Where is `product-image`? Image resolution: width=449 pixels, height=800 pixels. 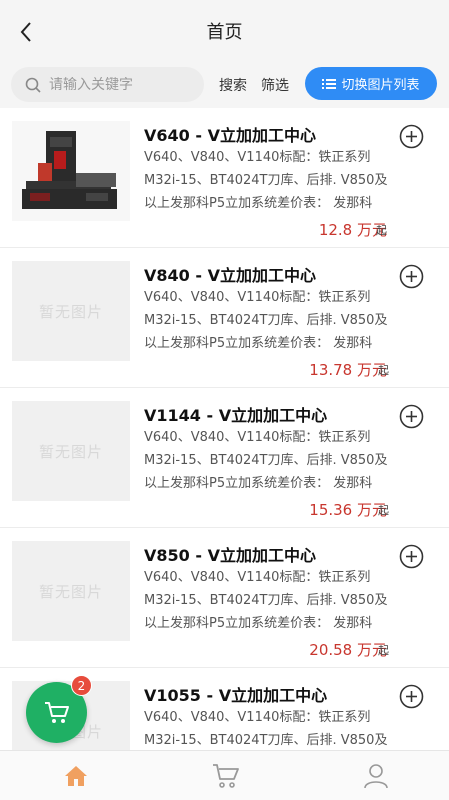 product-image is located at coordinates (71, 171).